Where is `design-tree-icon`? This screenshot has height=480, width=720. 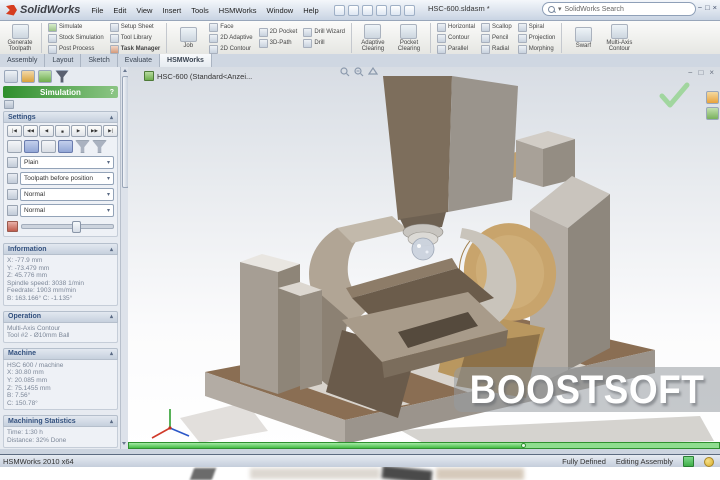 design-tree-icon is located at coordinates (11, 76).